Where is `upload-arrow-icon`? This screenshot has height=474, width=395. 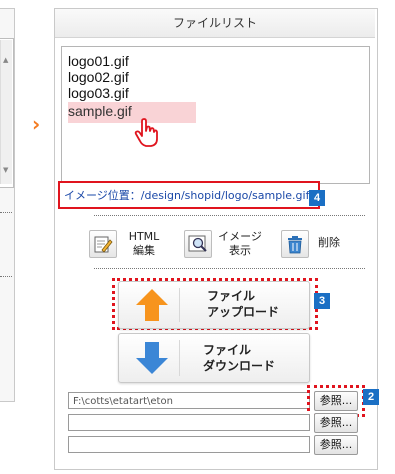 upload-arrow-icon is located at coordinates (152, 305).